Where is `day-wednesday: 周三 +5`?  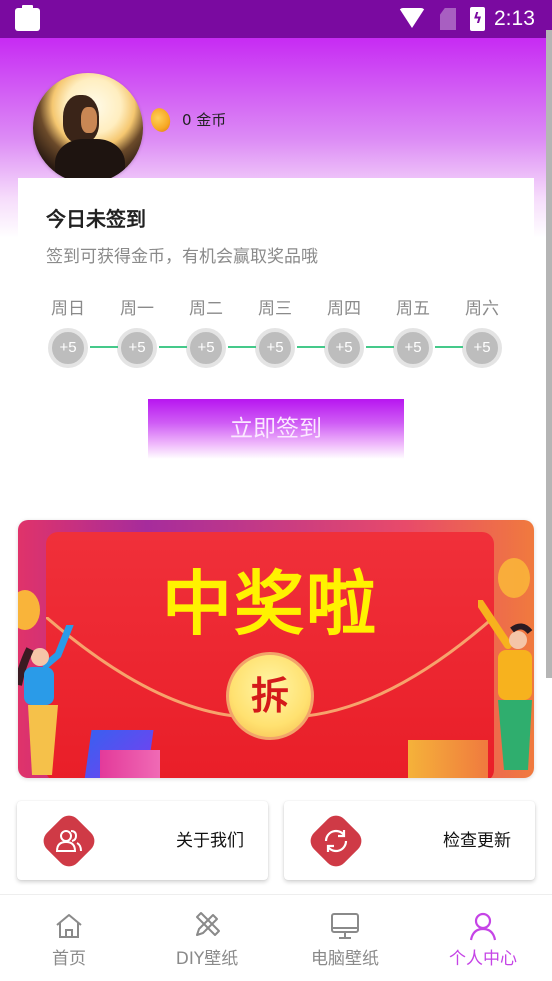
day-wednesday: 周三 +5 is located at coordinates (275, 332).